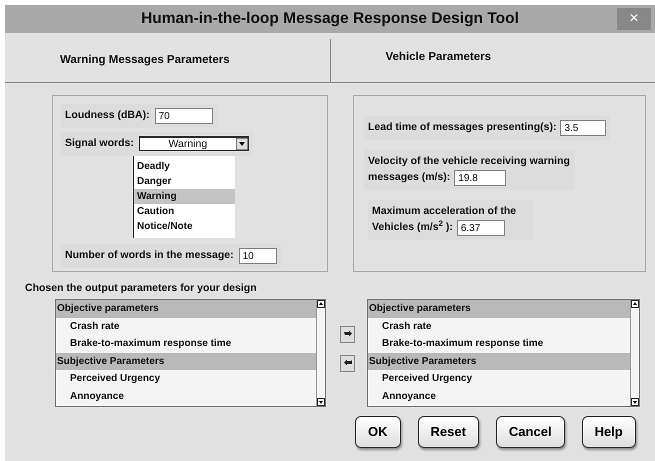 This screenshot has height=461, width=655. What do you see at coordinates (634, 19) in the screenshot?
I see `close-button: ×` at bounding box center [634, 19].